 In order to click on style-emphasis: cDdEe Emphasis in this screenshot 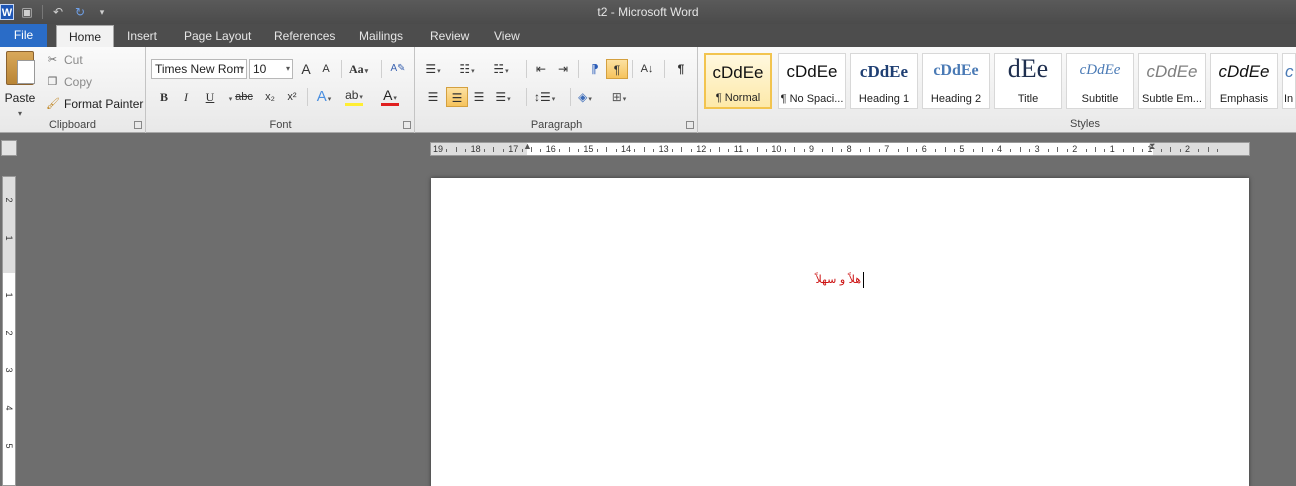, I will do `click(1244, 81)`.